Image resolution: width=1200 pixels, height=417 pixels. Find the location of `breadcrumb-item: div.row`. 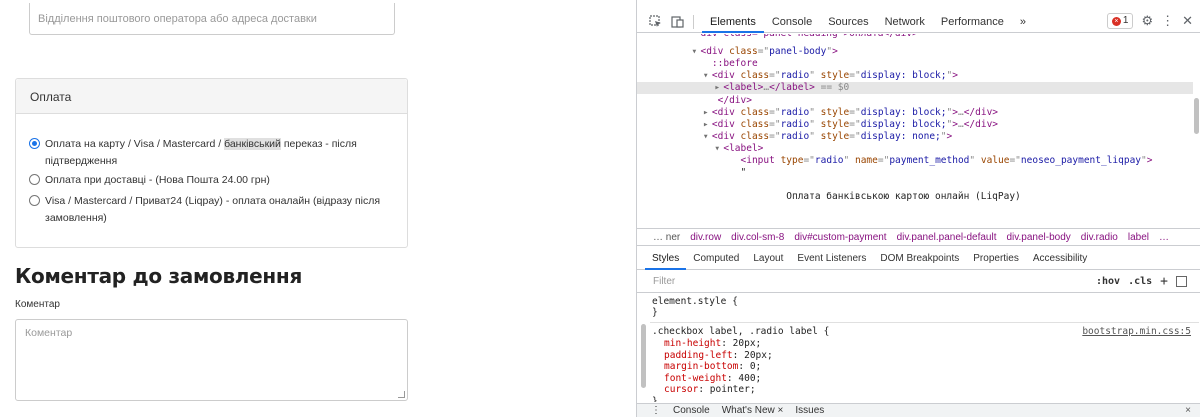

breadcrumb-item: div.row is located at coordinates (705, 237).